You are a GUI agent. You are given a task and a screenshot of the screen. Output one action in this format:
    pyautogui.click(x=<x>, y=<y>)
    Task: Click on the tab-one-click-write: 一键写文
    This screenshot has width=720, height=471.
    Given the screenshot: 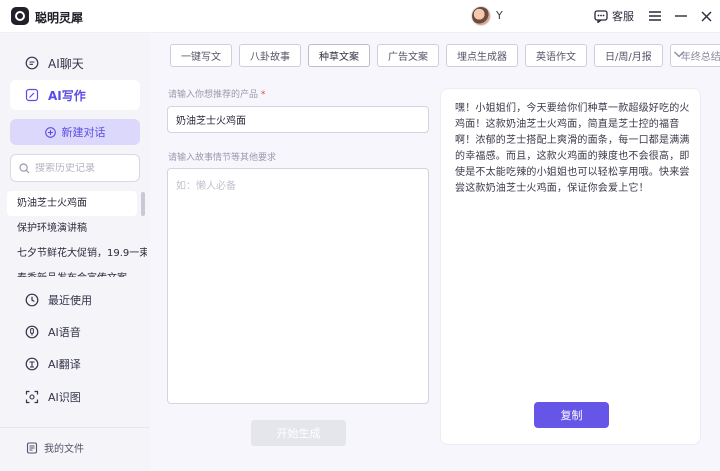 What is the action you would take?
    pyautogui.click(x=201, y=55)
    